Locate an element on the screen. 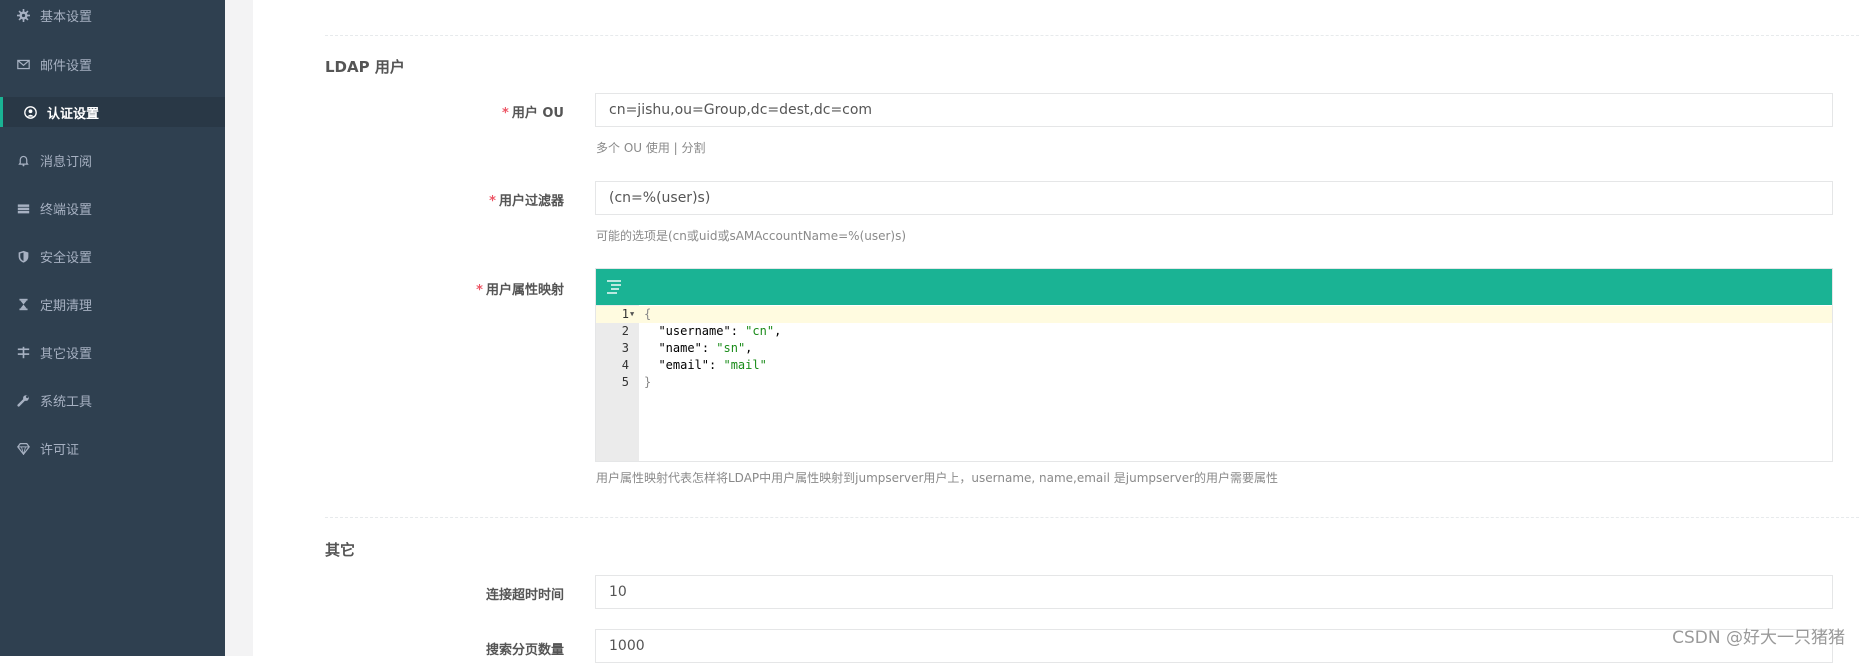  user-filter-value: (cn=%(user)s) is located at coordinates (660, 198).